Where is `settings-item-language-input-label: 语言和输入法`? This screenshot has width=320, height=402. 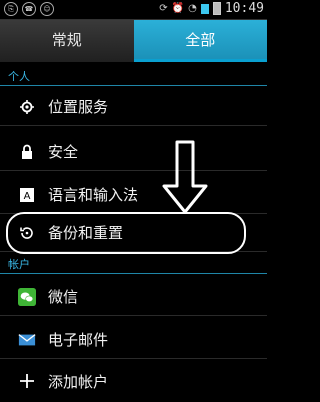 settings-item-language-input-label: 语言和输入法 is located at coordinates (93, 195).